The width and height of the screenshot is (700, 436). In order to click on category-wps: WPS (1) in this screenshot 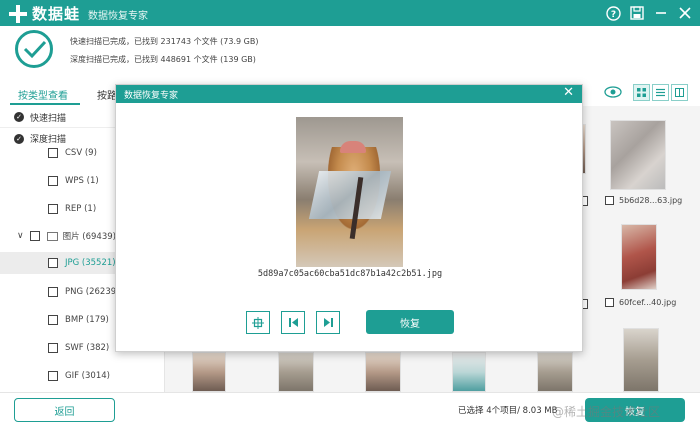, I will do `click(73, 181)`.